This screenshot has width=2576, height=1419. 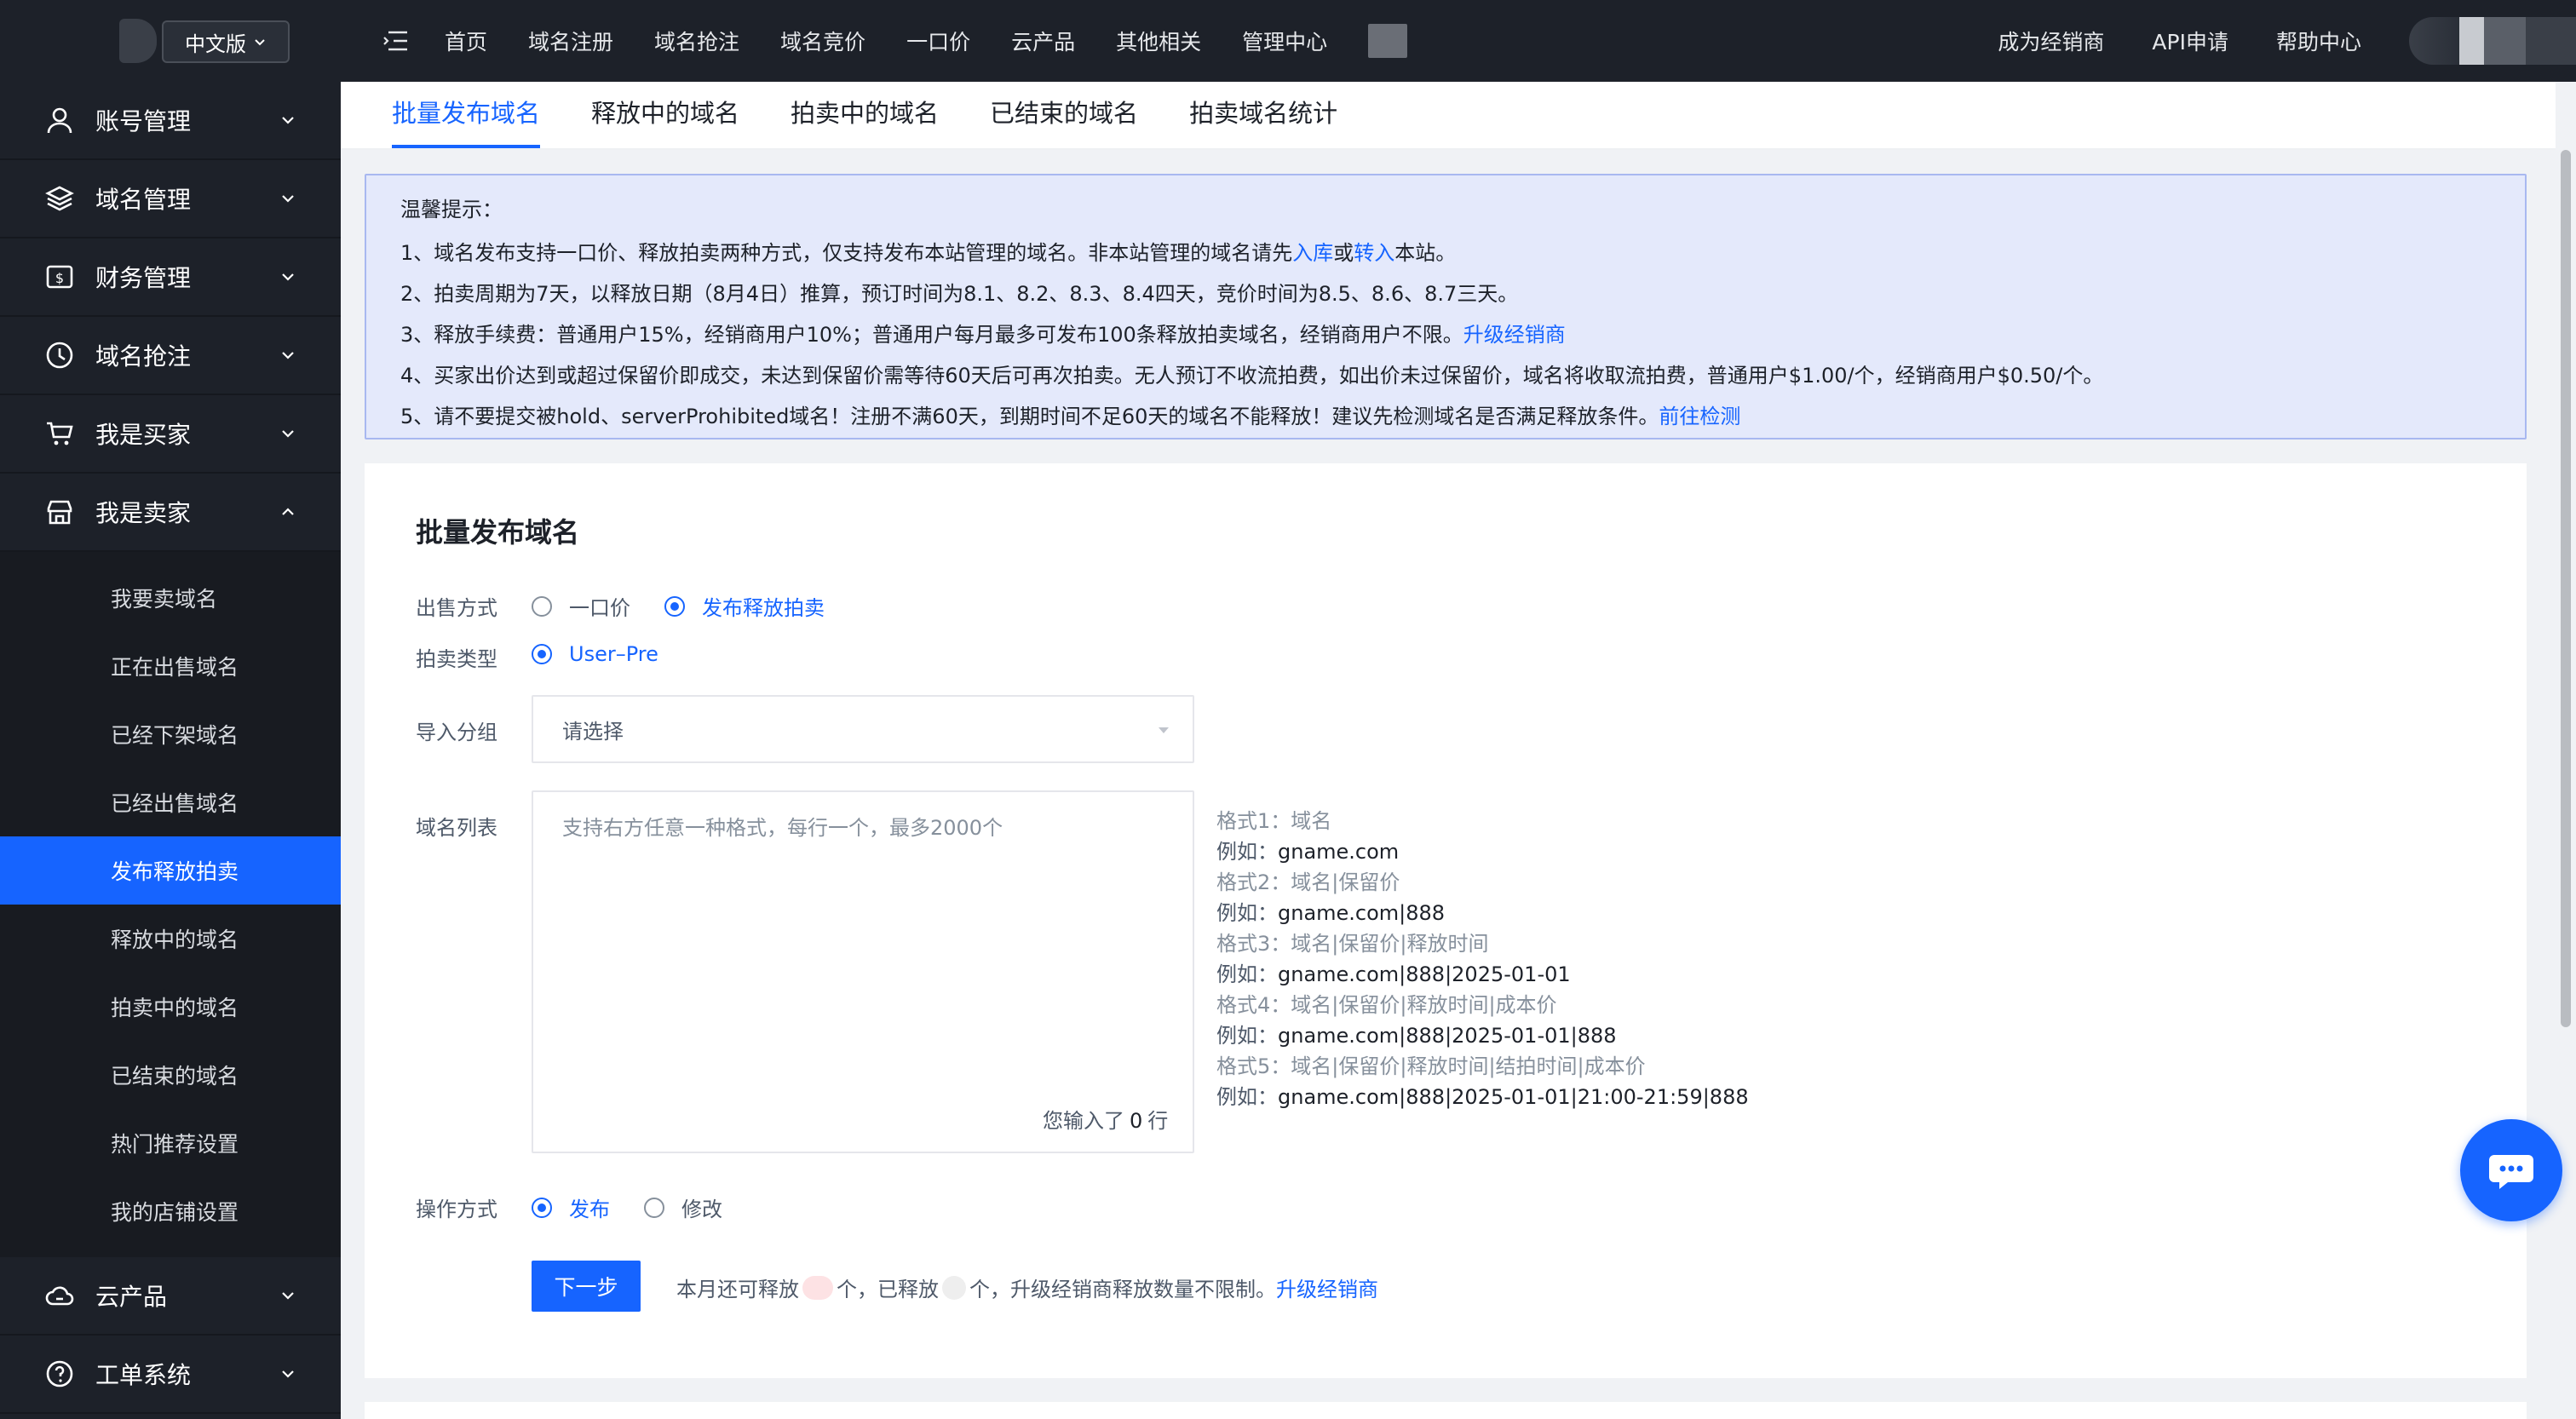 I want to click on sale-method-label: 出售方式, so click(x=457, y=608).